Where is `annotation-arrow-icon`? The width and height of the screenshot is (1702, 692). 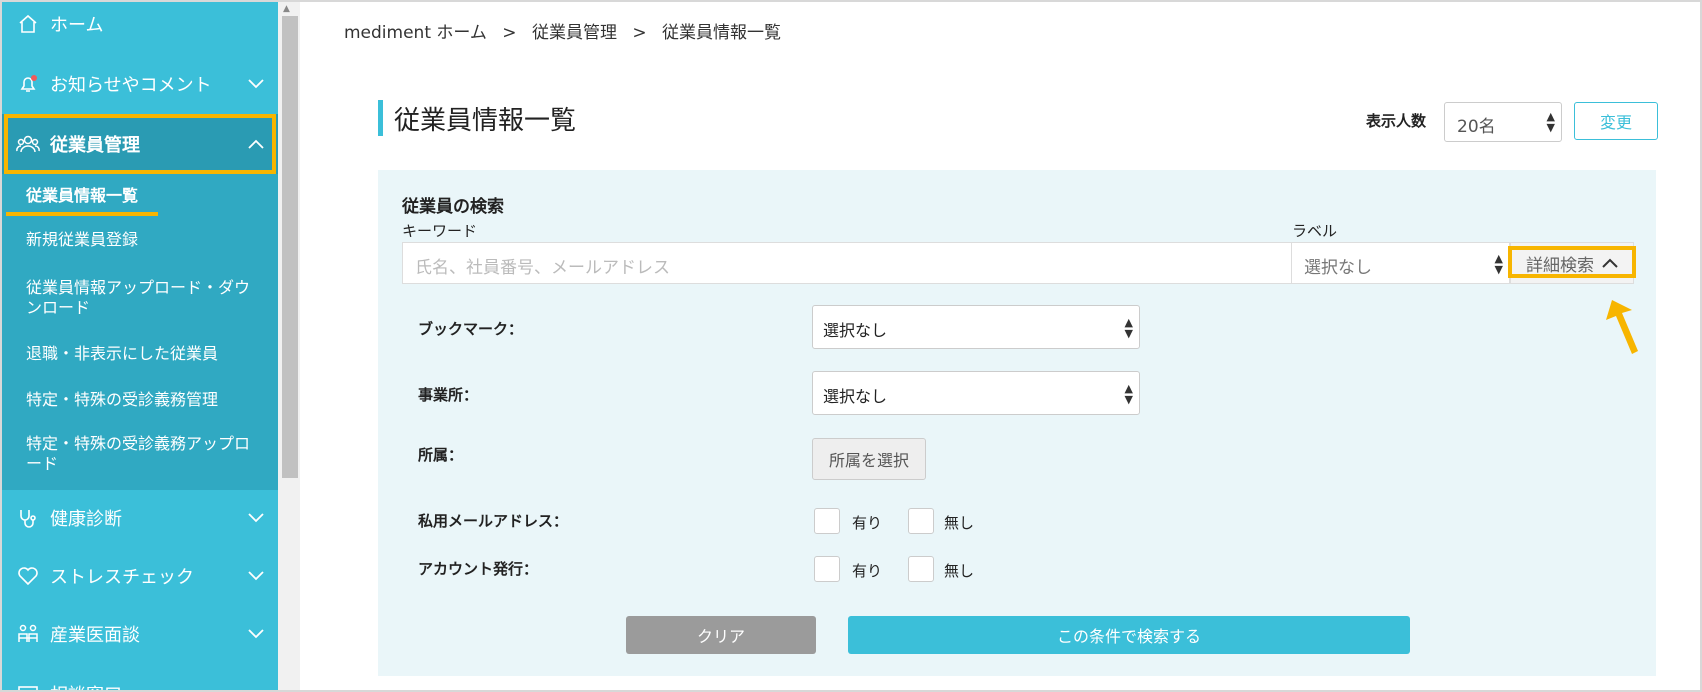 annotation-arrow-icon is located at coordinates (1622, 327).